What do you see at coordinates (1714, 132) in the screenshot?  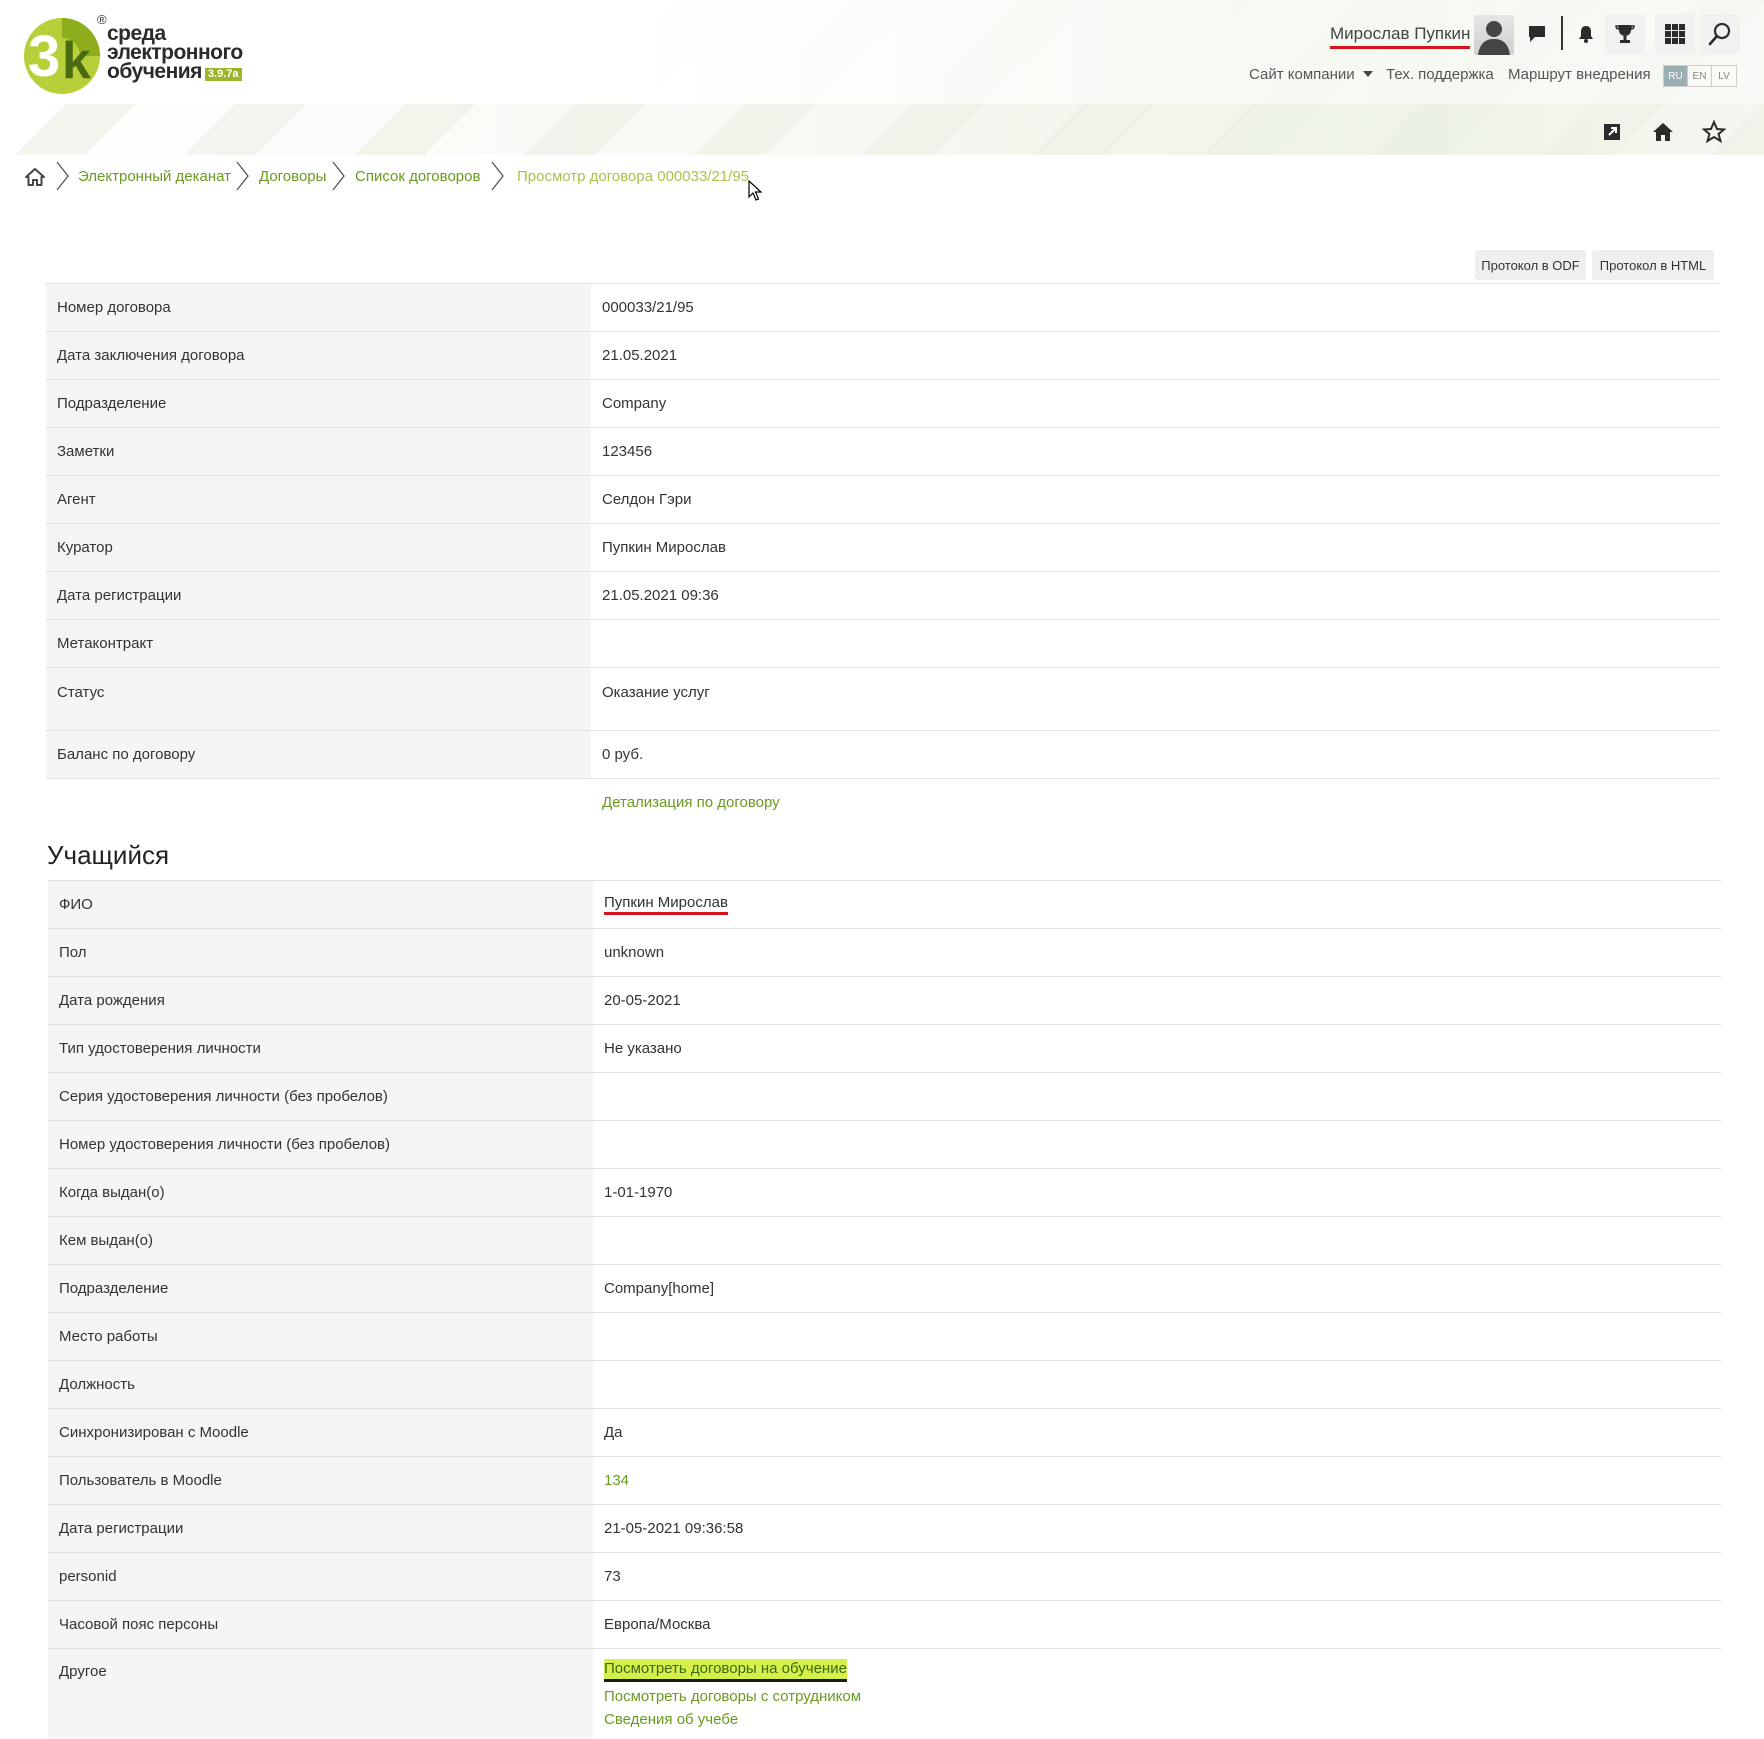 I see `star-icon` at bounding box center [1714, 132].